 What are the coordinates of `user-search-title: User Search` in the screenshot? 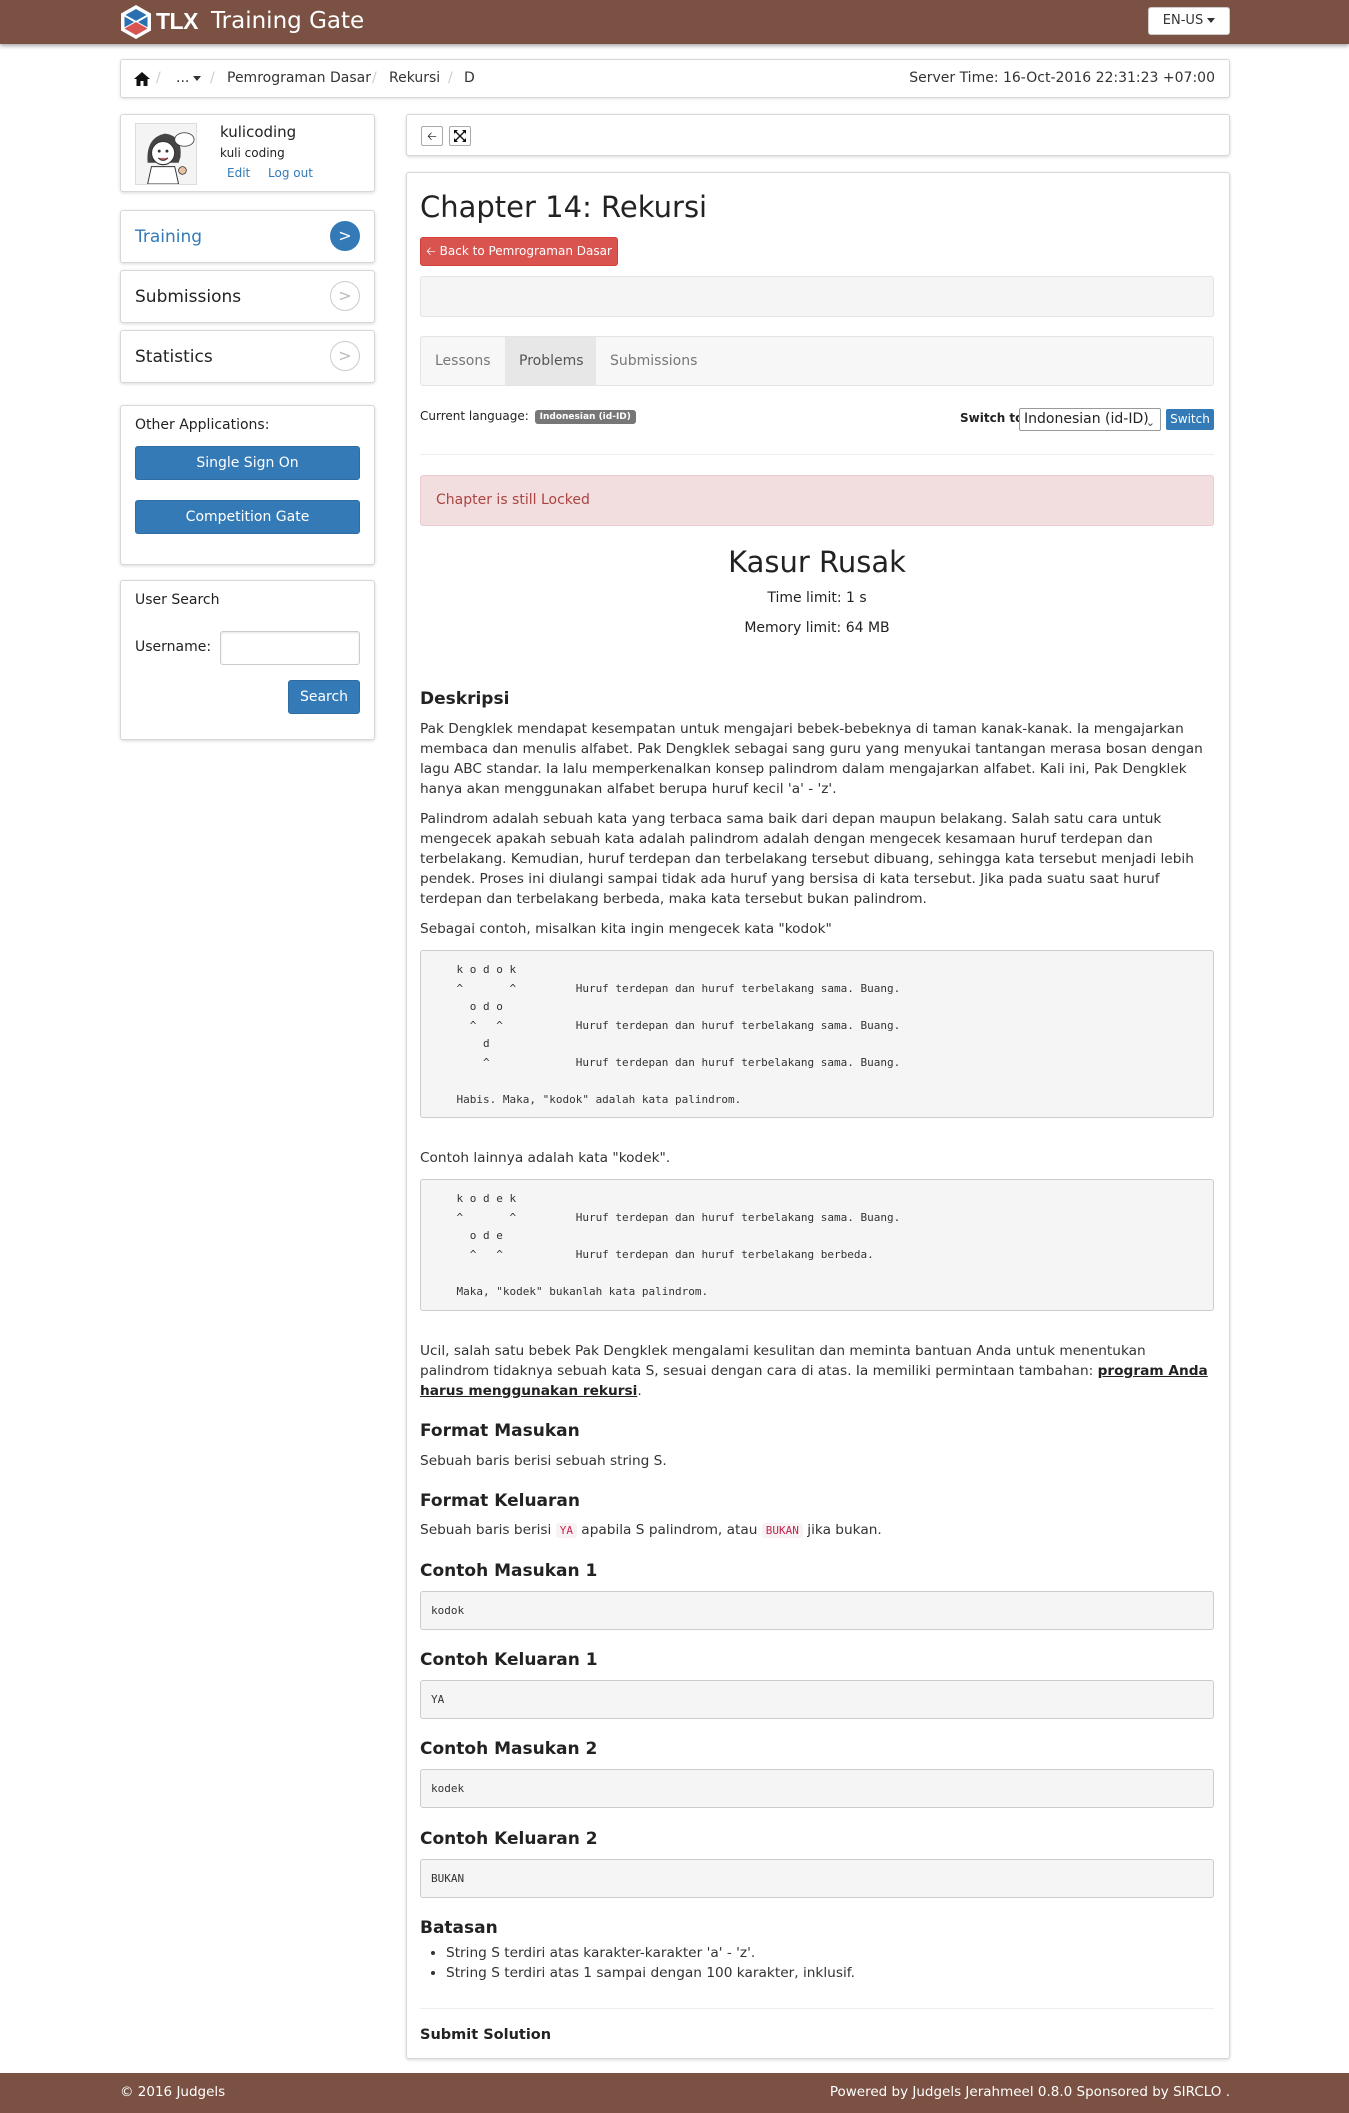 It's located at (177, 600).